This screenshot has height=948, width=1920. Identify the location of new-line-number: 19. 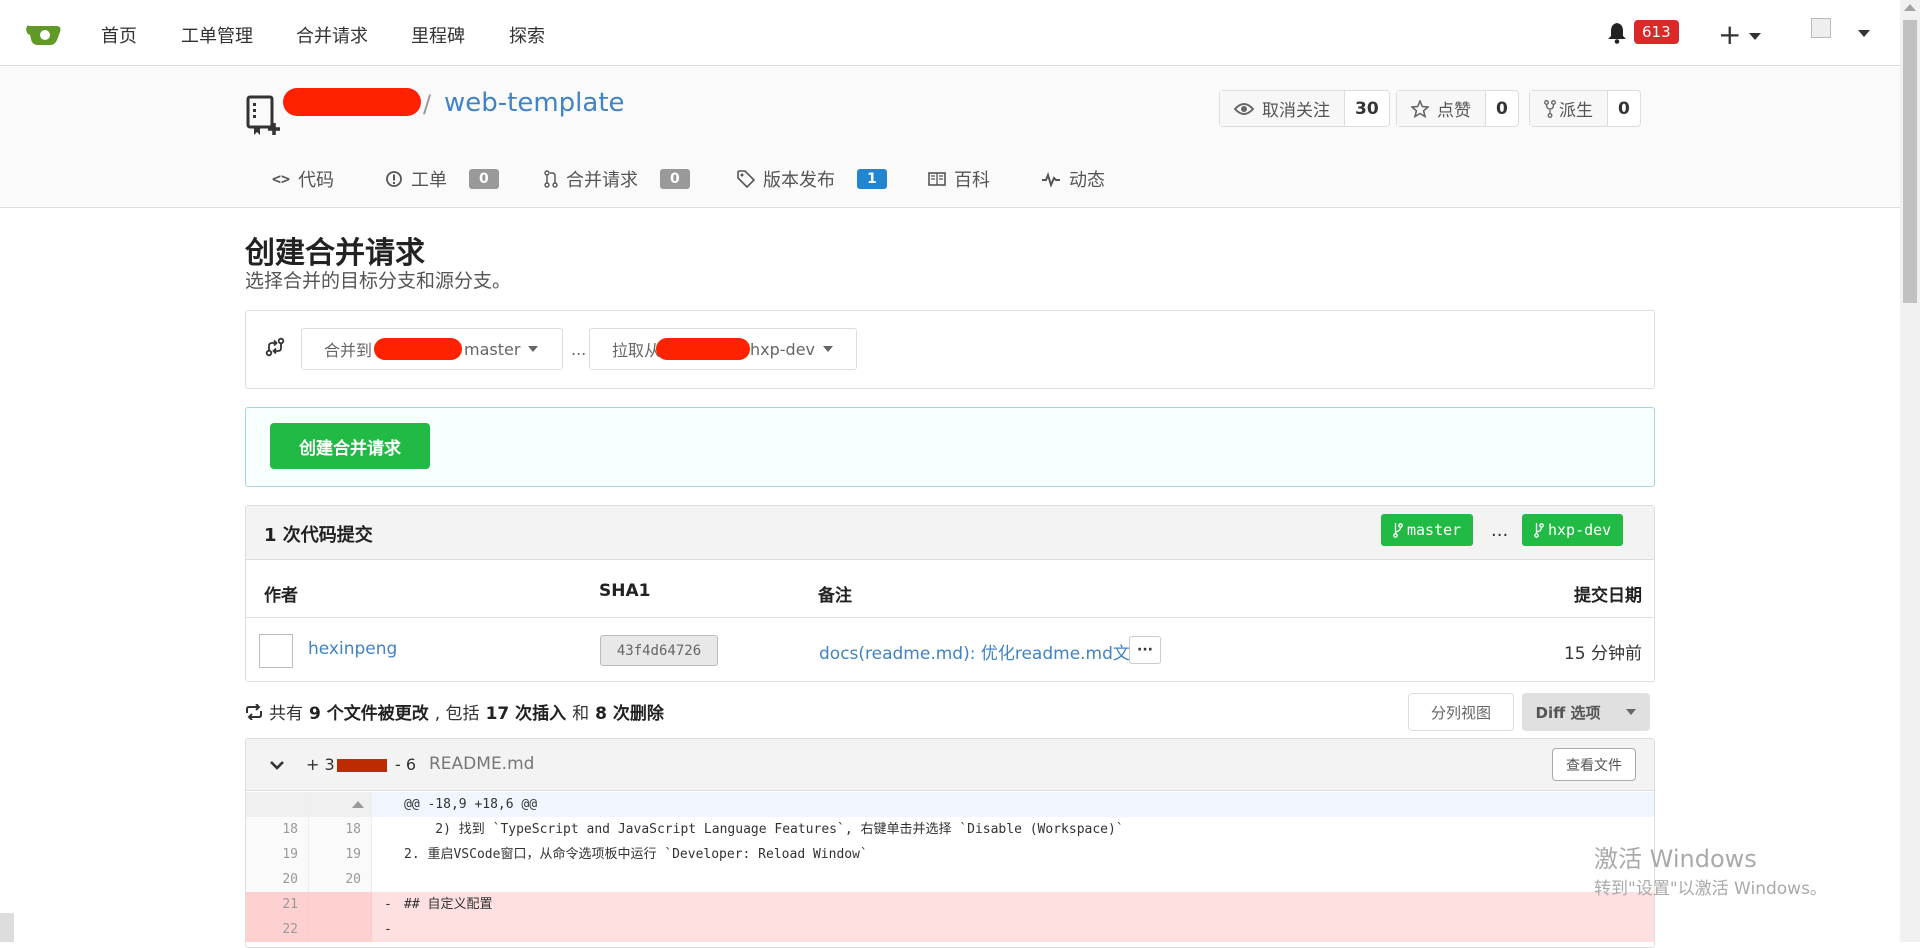
(340, 854).